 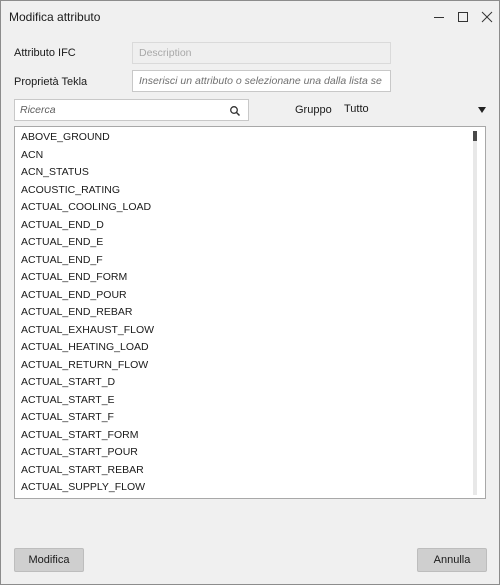 I want to click on close-icon, so click(x=487, y=17).